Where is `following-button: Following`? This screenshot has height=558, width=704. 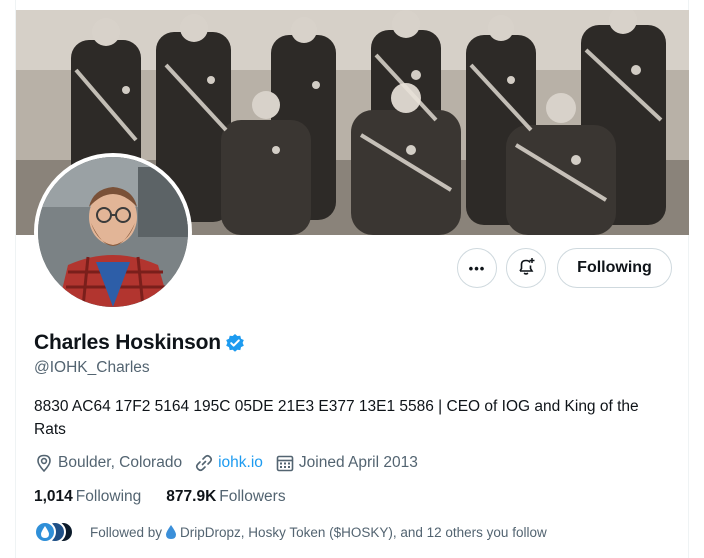 following-button: Following is located at coordinates (614, 268).